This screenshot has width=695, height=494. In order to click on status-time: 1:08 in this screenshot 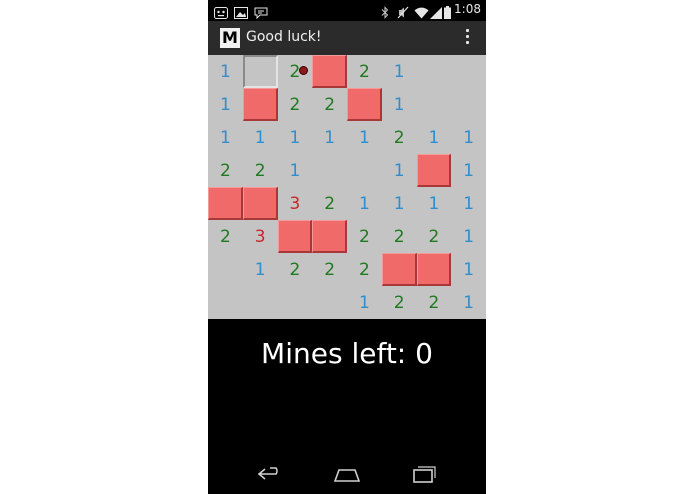, I will do `click(467, 9)`.